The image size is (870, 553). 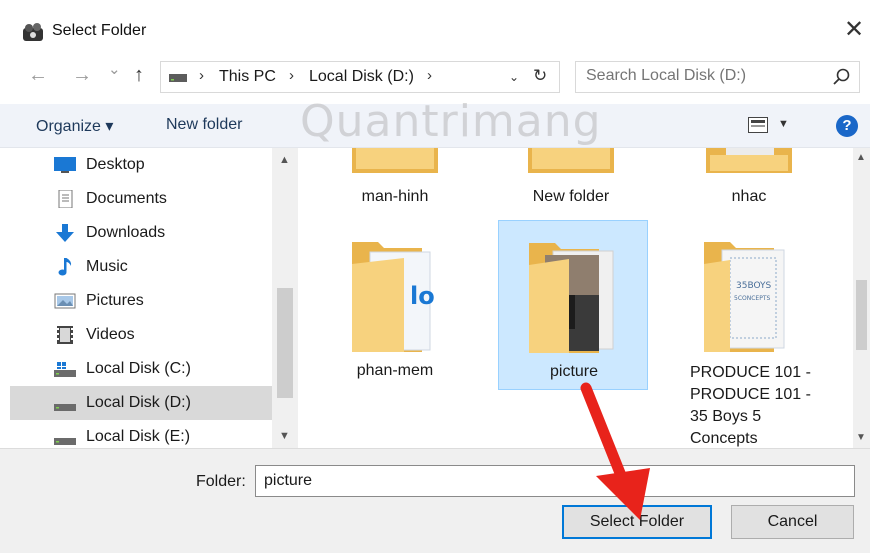 What do you see at coordinates (138, 402) in the screenshot?
I see `sidebar-item-label: Local Disk (D:)` at bounding box center [138, 402].